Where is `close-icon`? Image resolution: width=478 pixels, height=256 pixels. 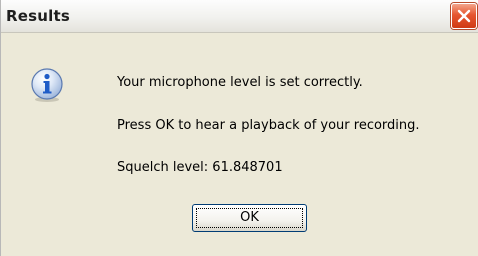
close-icon is located at coordinates (464, 16).